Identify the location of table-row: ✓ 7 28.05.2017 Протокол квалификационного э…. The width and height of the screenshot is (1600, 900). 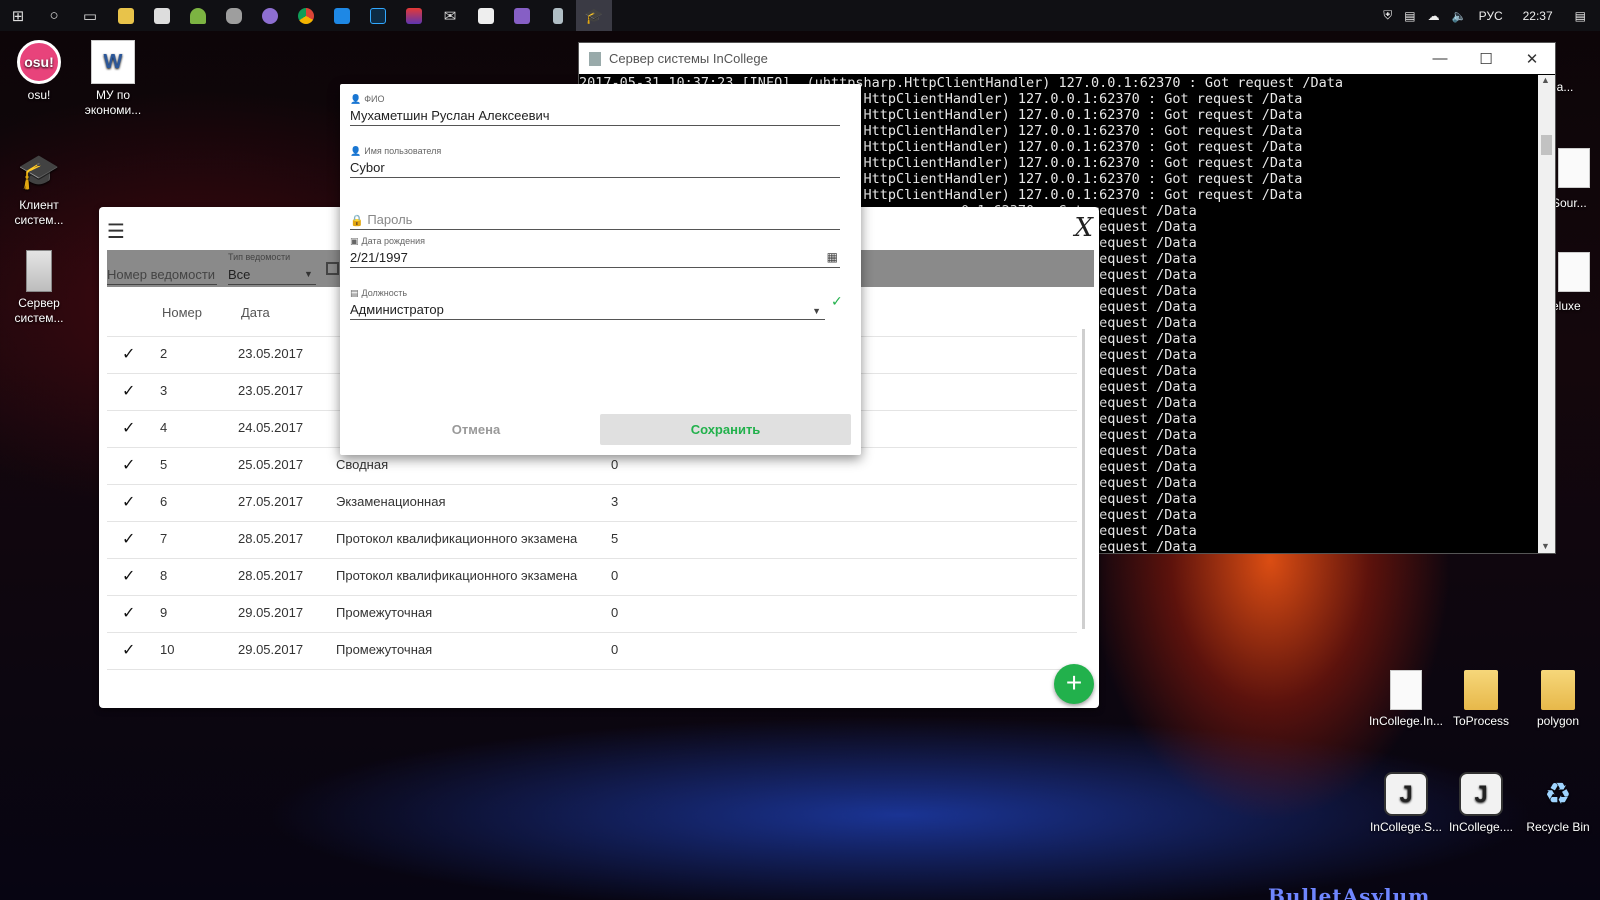
(592, 539).